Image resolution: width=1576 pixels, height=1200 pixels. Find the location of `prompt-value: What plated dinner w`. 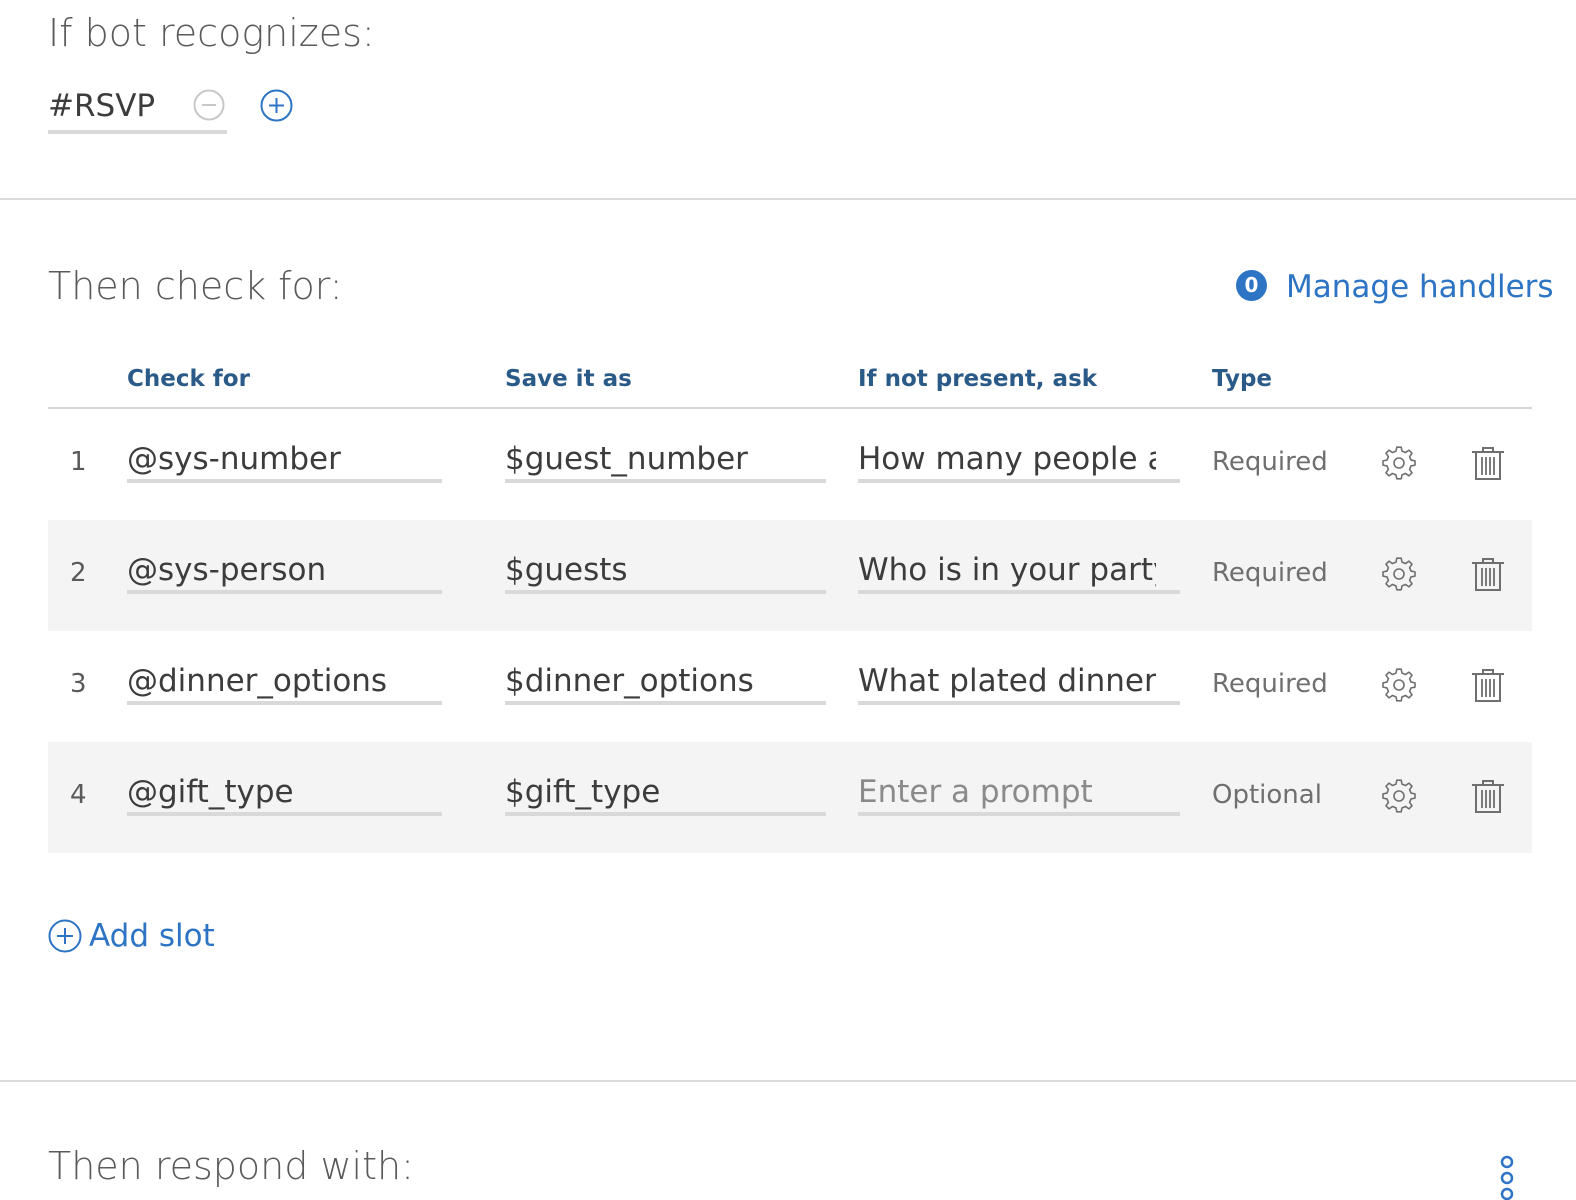

prompt-value: What plated dinner w is located at coordinates (1007, 681).